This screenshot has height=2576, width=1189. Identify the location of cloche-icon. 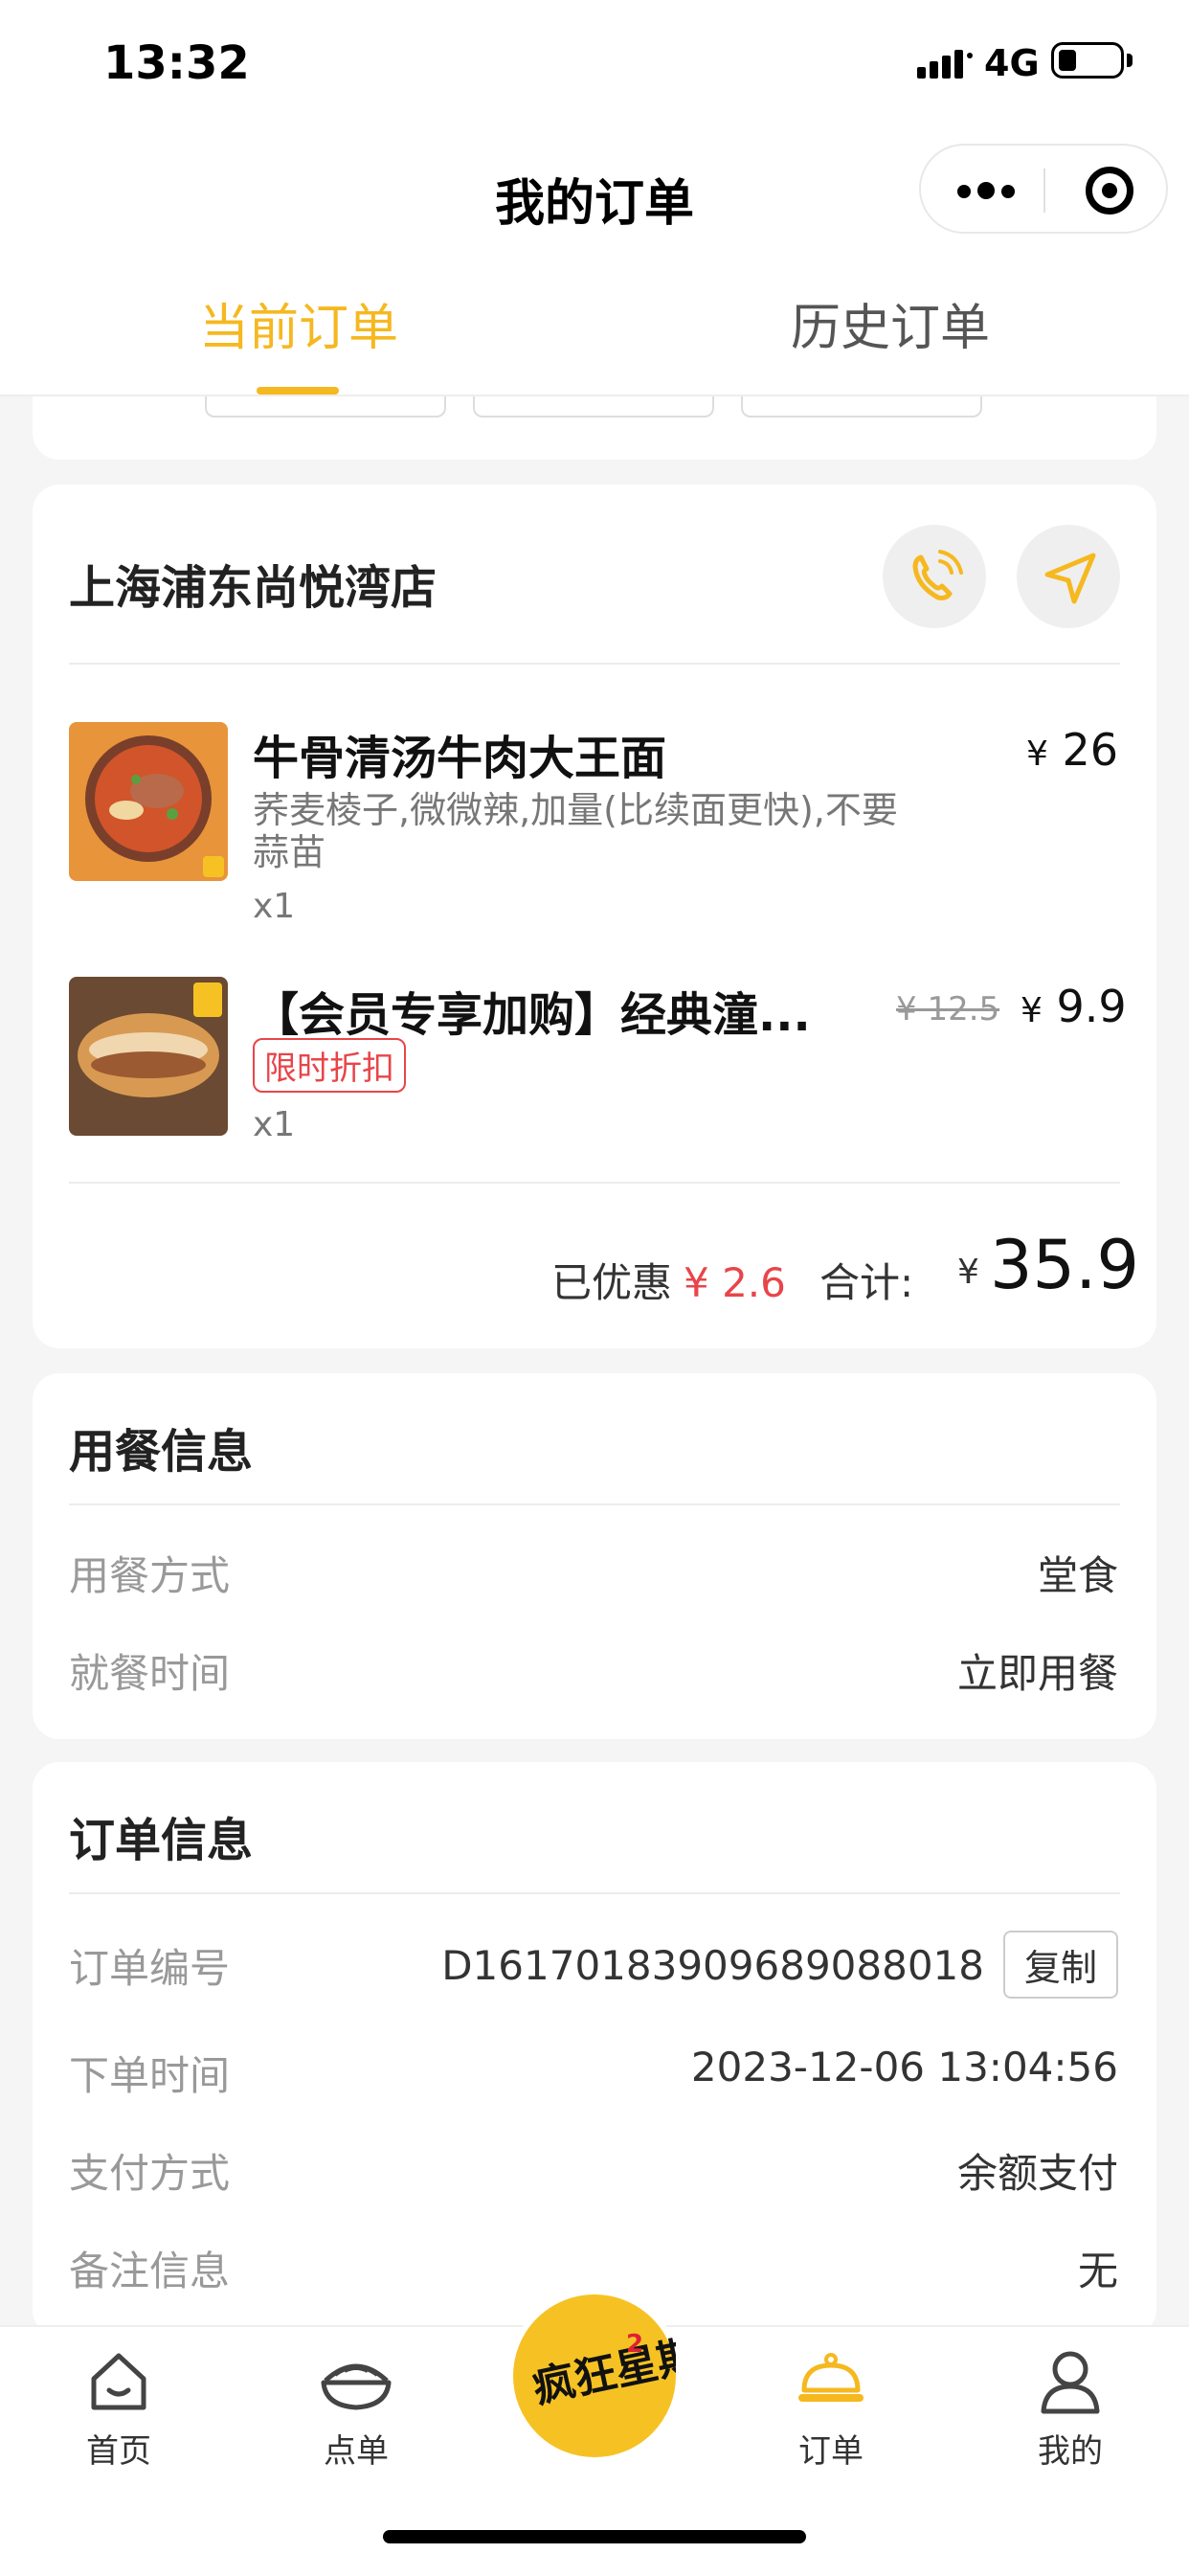
(831, 2377).